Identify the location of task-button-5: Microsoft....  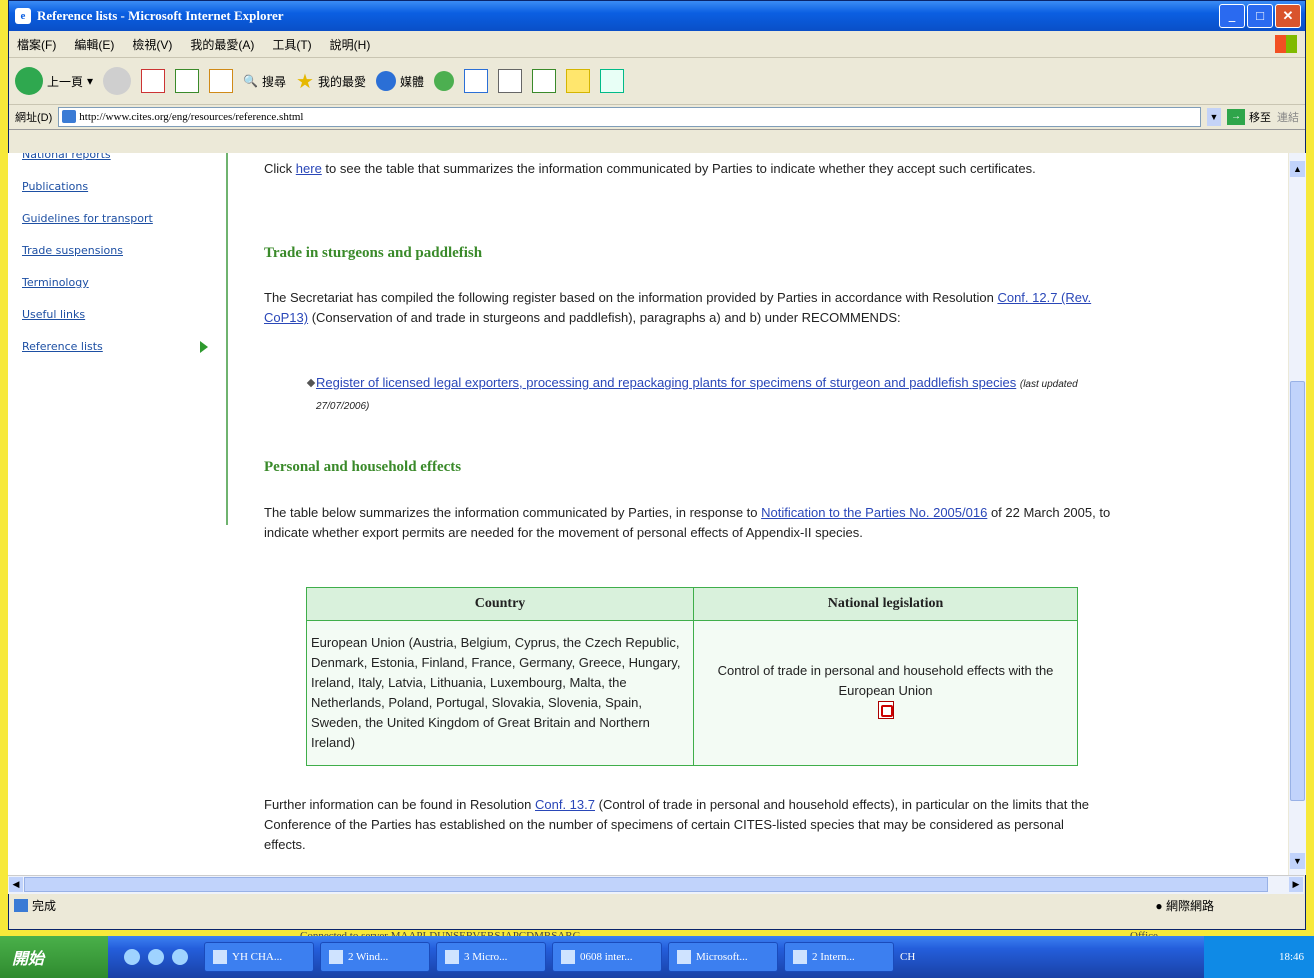
(723, 957).